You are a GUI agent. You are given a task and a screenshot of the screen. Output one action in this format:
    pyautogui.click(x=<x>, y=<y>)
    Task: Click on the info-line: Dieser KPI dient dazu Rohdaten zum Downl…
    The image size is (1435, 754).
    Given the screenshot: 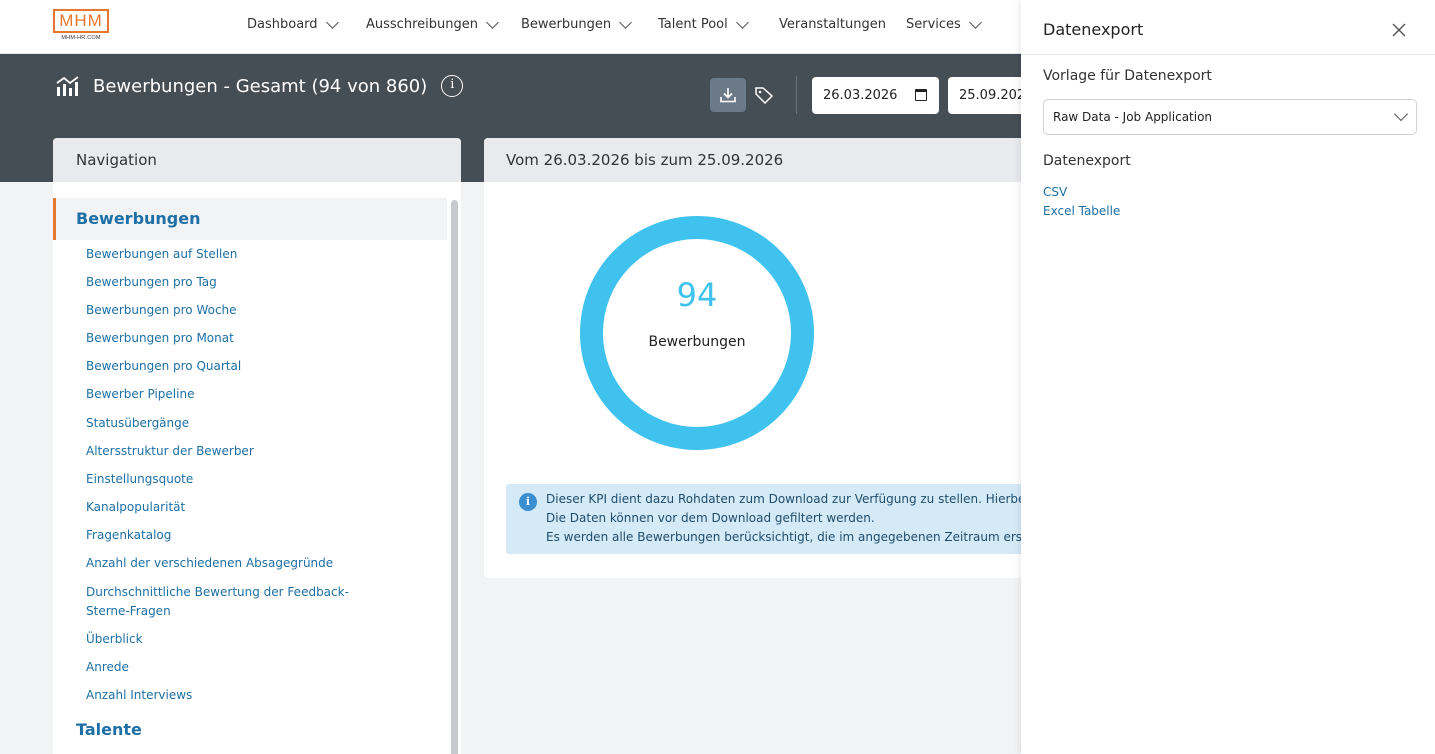 What is the action you would take?
    pyautogui.click(x=794, y=499)
    